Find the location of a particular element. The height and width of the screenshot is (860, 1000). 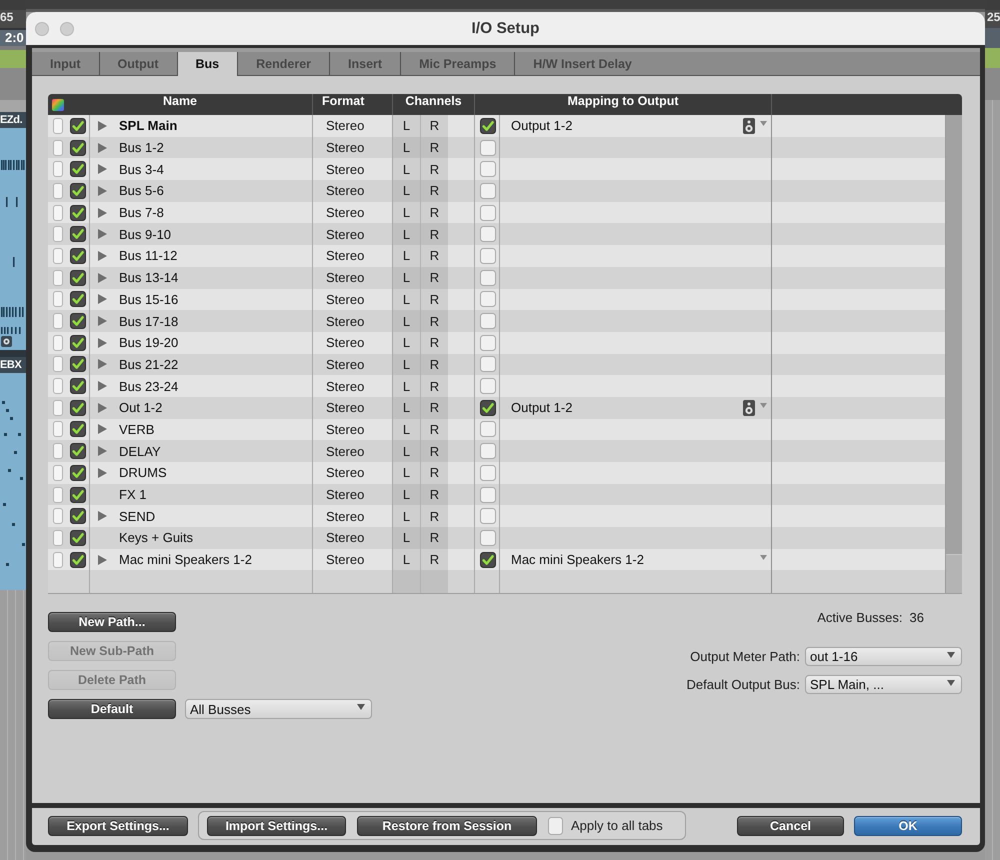

table-row: Bus 19-20 Stereo L R is located at coordinates (496, 343).